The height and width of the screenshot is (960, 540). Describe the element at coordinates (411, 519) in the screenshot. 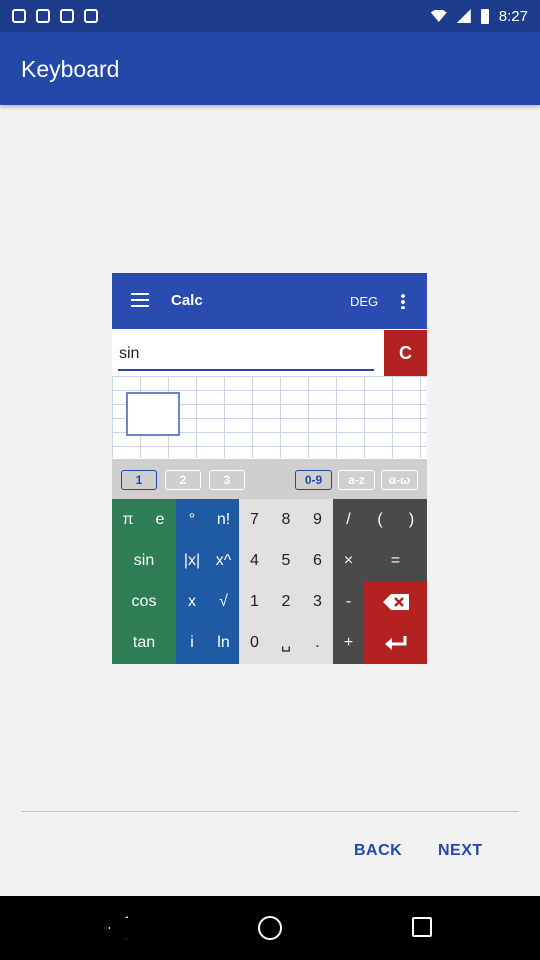

I see `key-right-paren: )` at that location.